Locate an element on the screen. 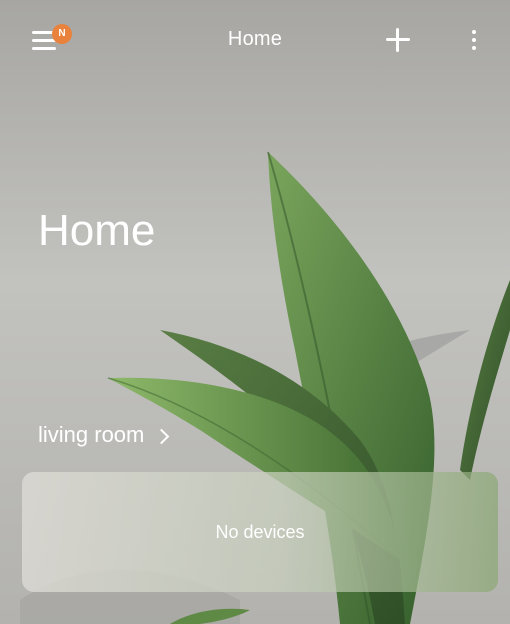 The image size is (510, 624). room-link-living-room: living room is located at coordinates (104, 435).